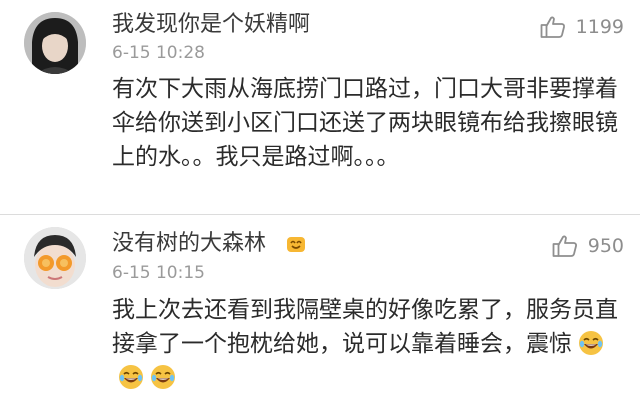 The height and width of the screenshot is (402, 640). I want to click on comment-time: 6-15 10:15, so click(158, 273).